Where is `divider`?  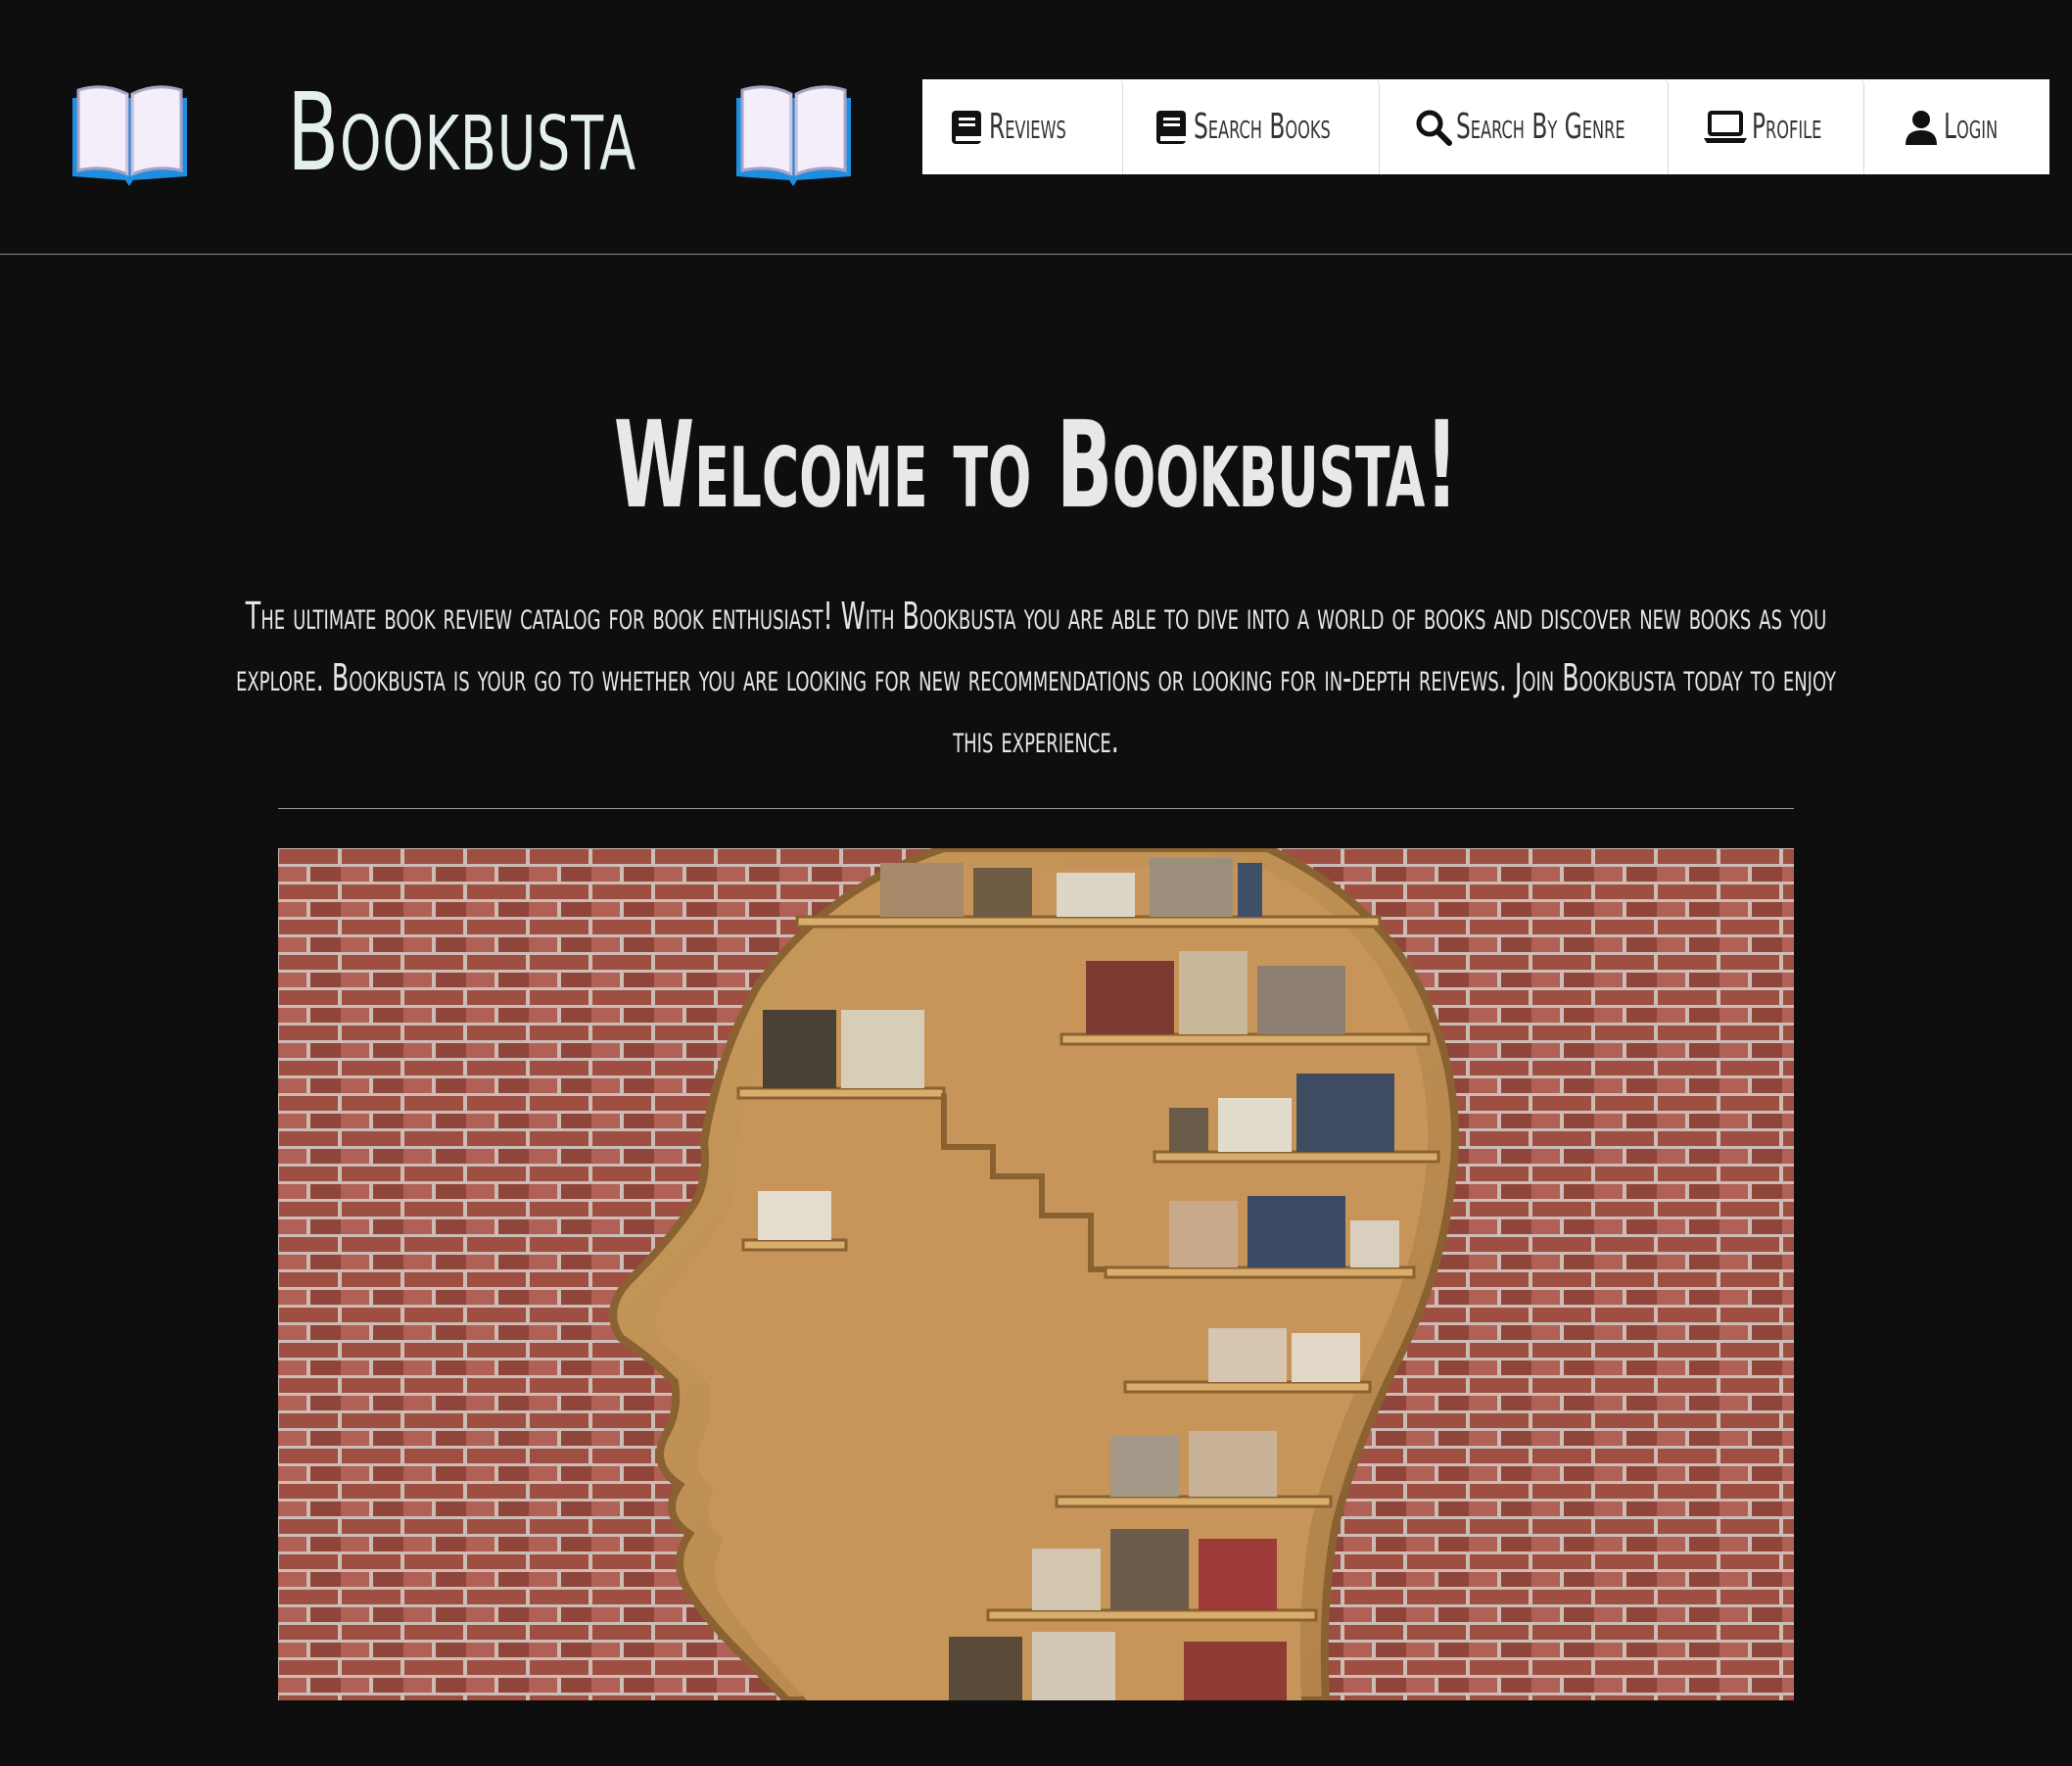 divider is located at coordinates (1036, 808).